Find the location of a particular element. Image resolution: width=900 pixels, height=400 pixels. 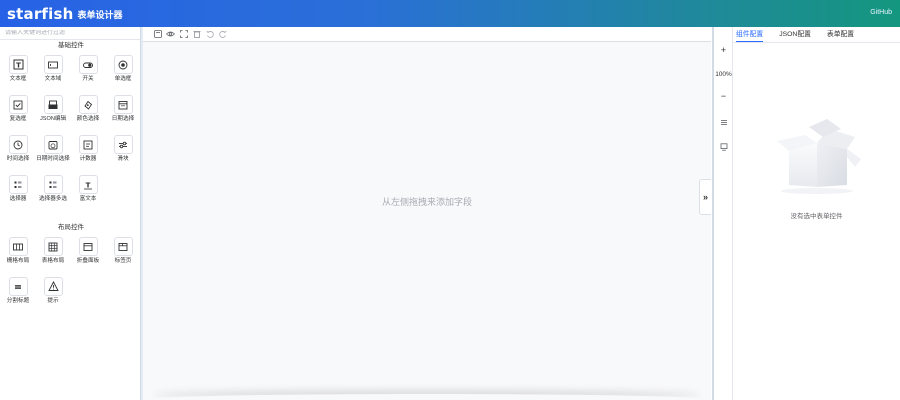

color-picker-icon is located at coordinates (88, 104).